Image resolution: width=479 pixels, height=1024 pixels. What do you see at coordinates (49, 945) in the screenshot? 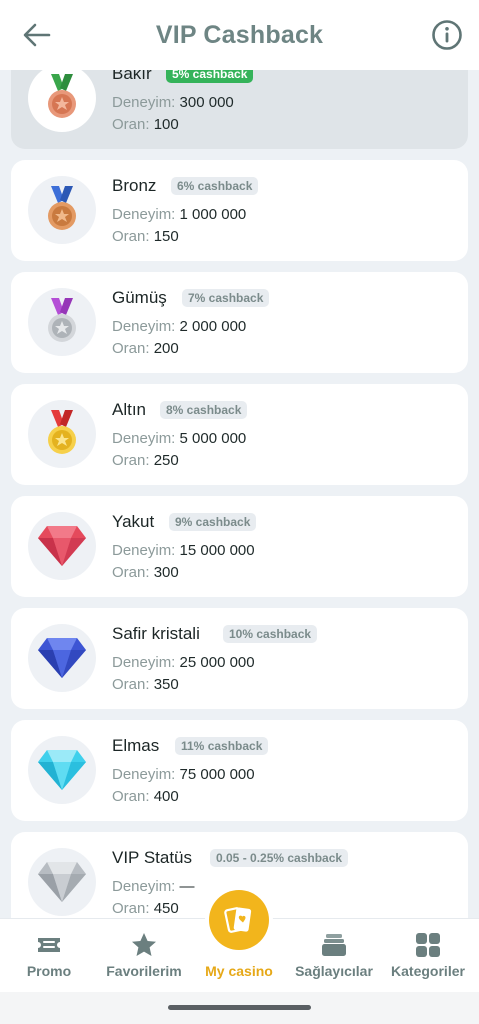
I see `ticket-icon` at bounding box center [49, 945].